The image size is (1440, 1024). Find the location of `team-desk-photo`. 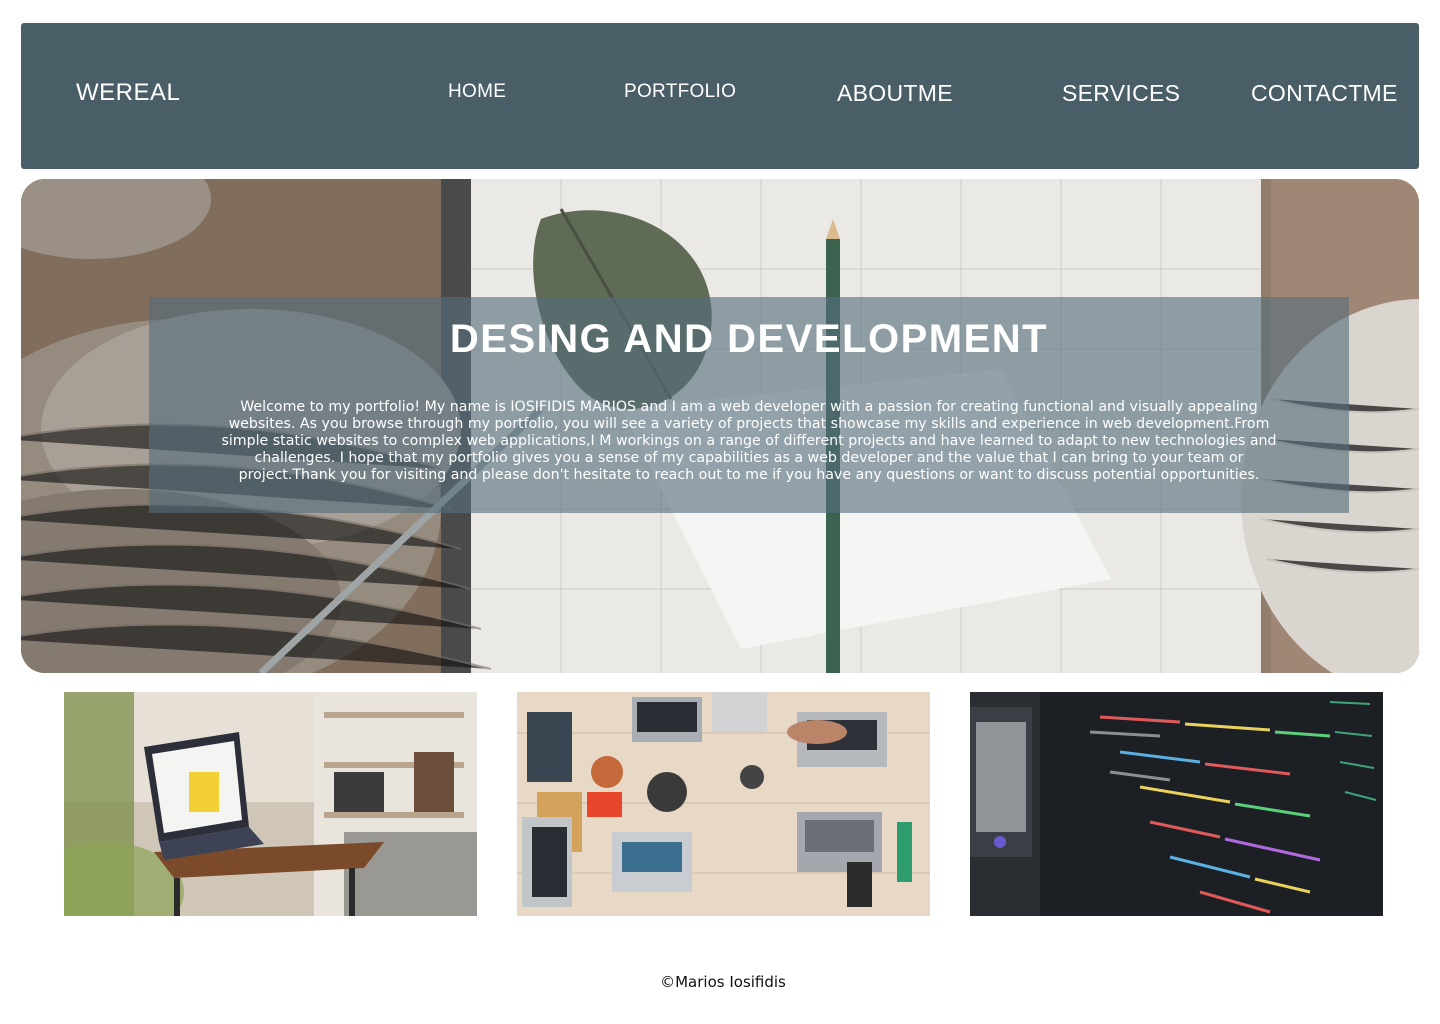

team-desk-photo is located at coordinates (723, 804).